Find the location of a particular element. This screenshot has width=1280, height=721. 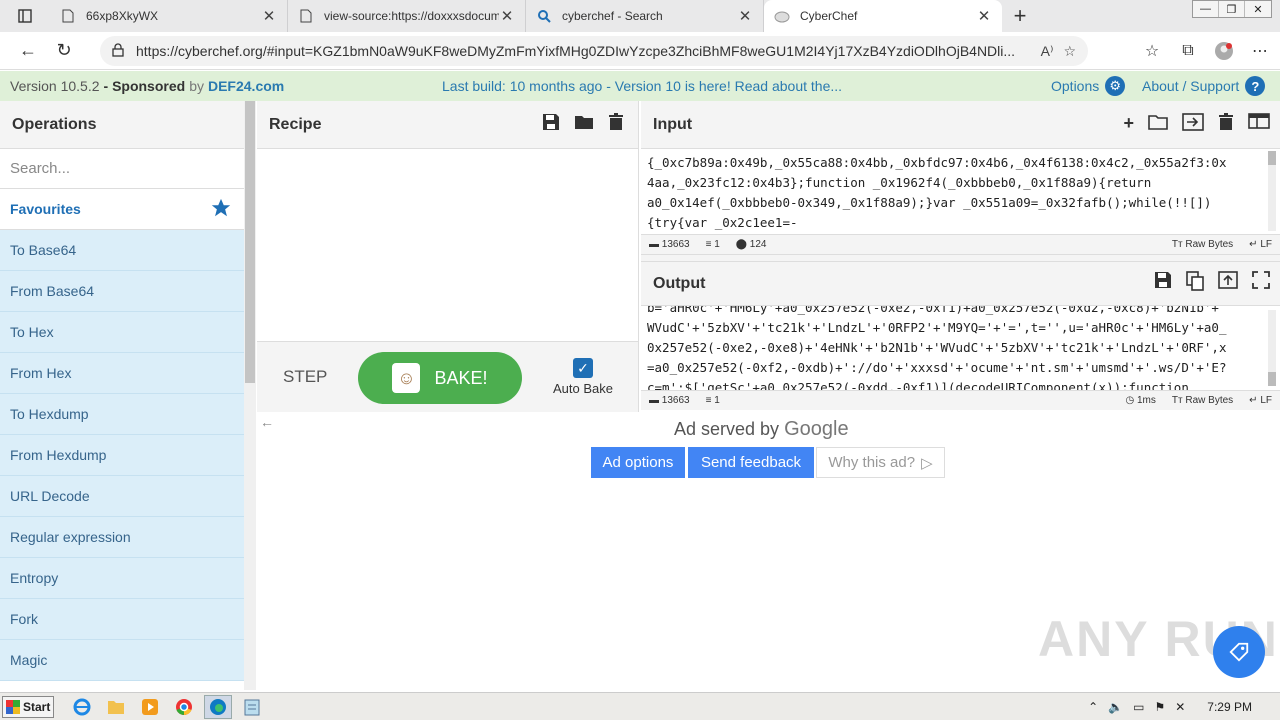

operation-item: To Base64 is located at coordinates (122, 250).